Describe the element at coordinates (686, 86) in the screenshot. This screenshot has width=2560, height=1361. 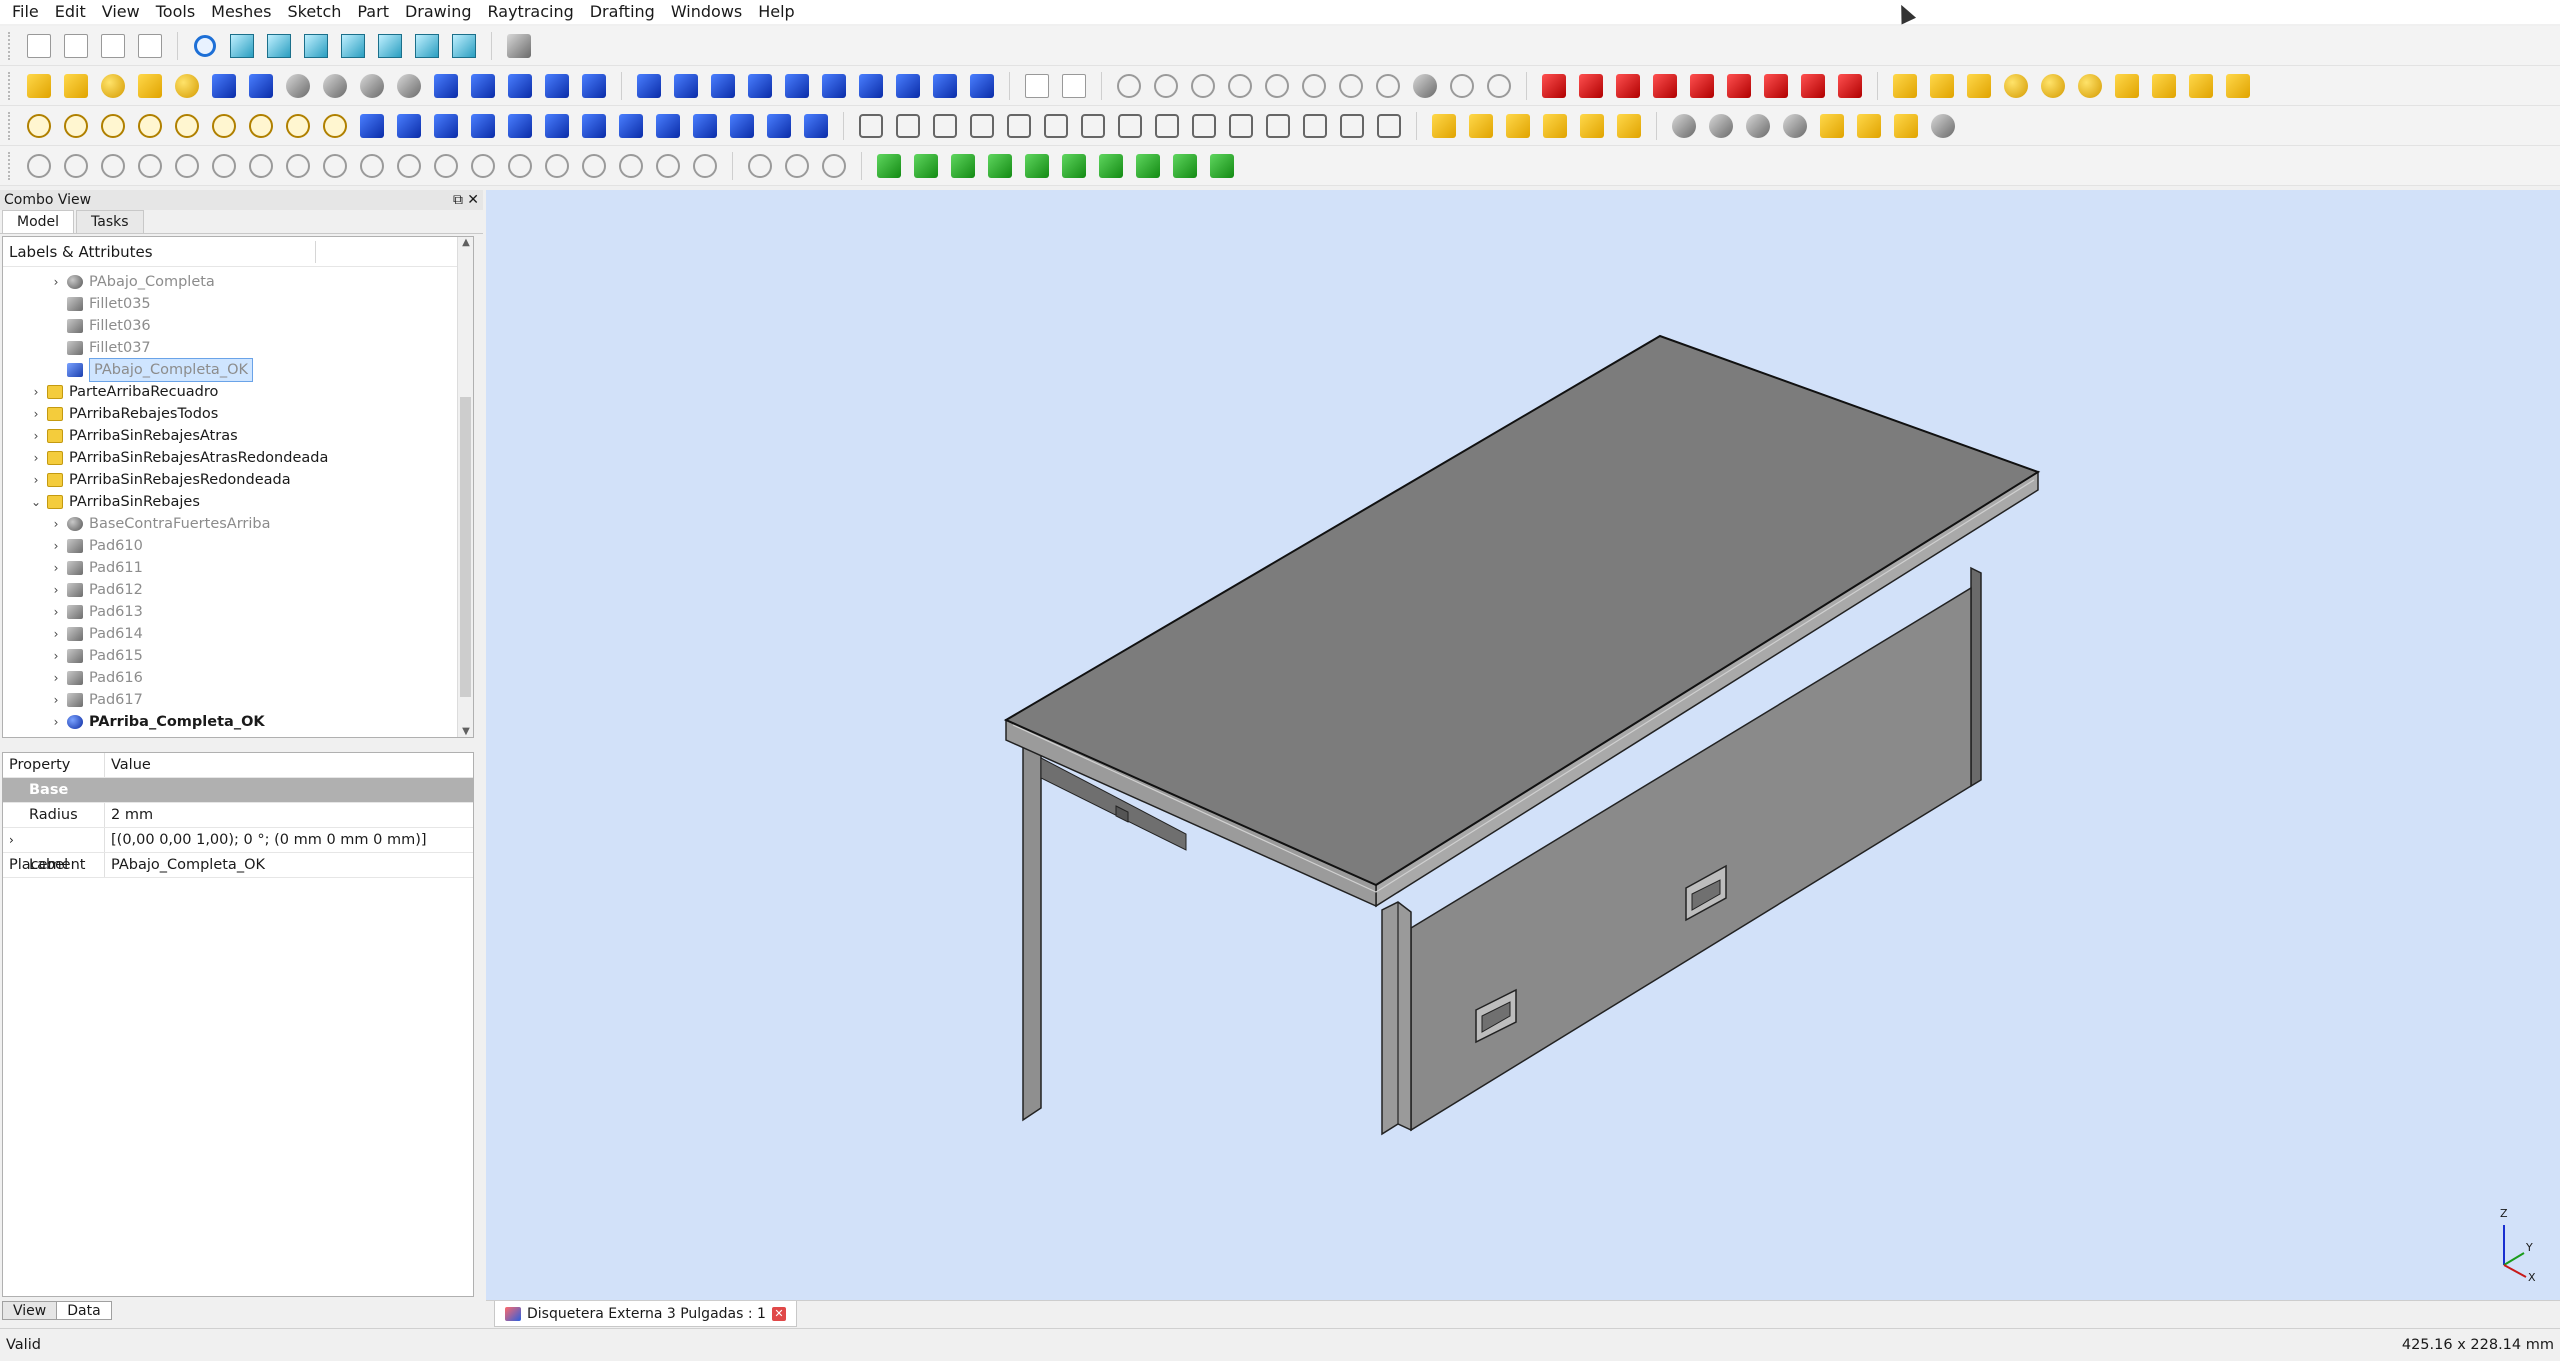
I see `make-face-button` at that location.